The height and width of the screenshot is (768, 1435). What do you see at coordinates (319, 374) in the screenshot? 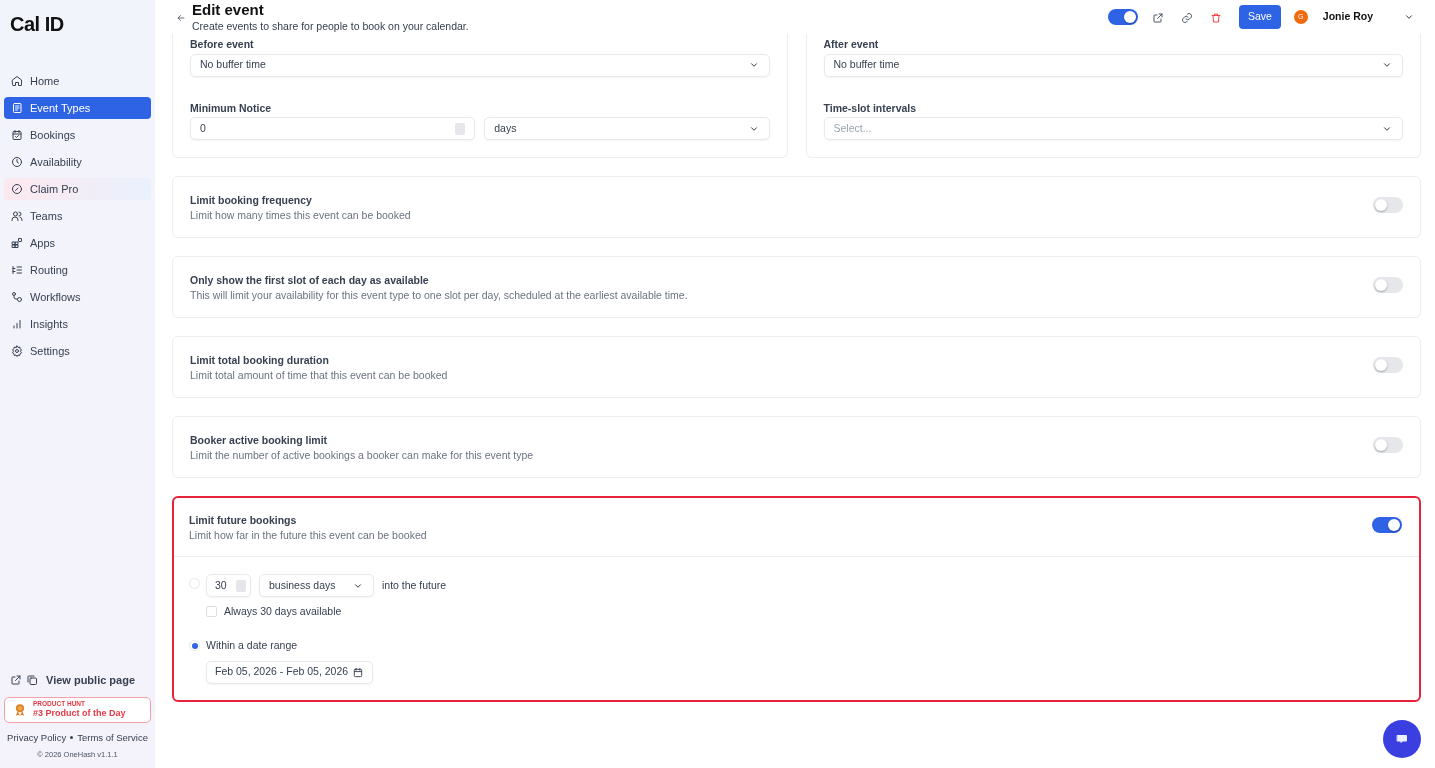
I see `setting-description: Limit total amount of time that this event can be booked` at bounding box center [319, 374].